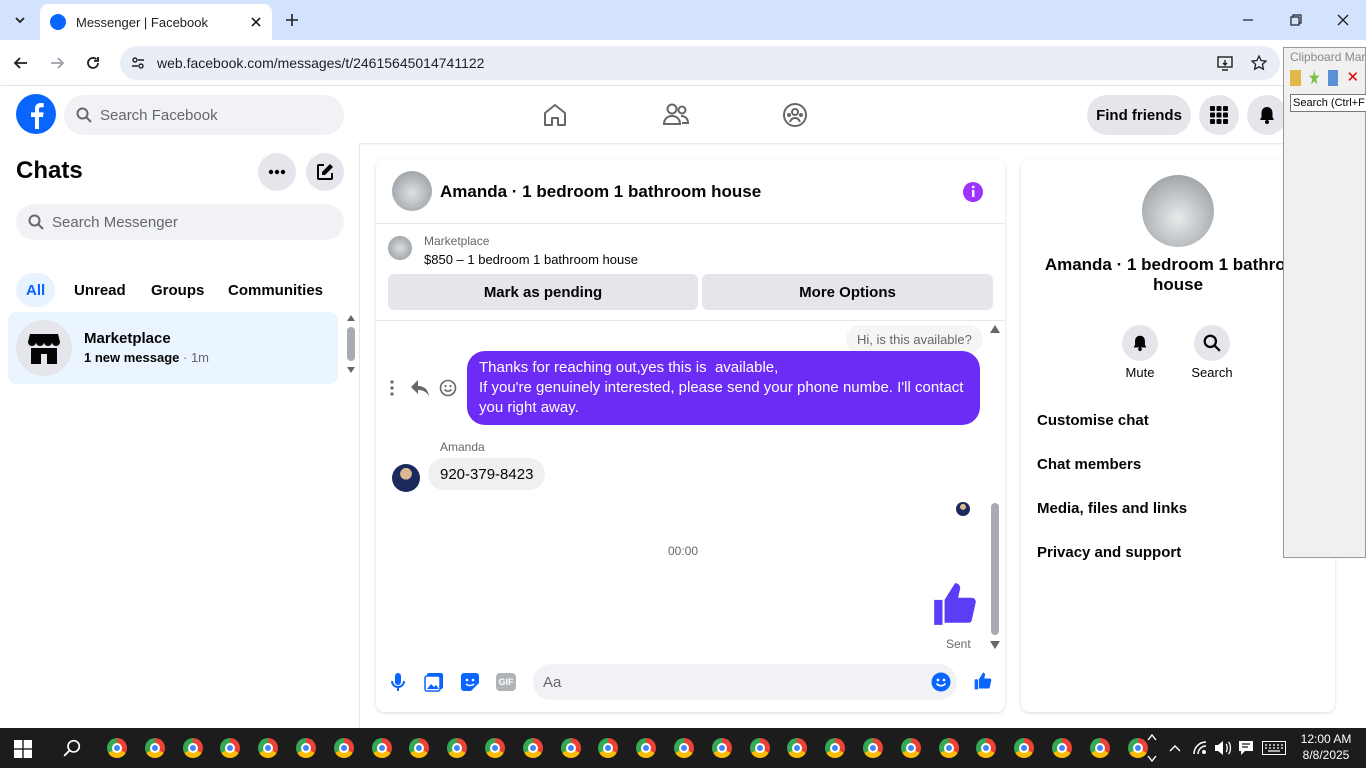 The height and width of the screenshot is (768, 1366). Describe the element at coordinates (1246, 748) in the screenshot. I see `action-center-button` at that location.